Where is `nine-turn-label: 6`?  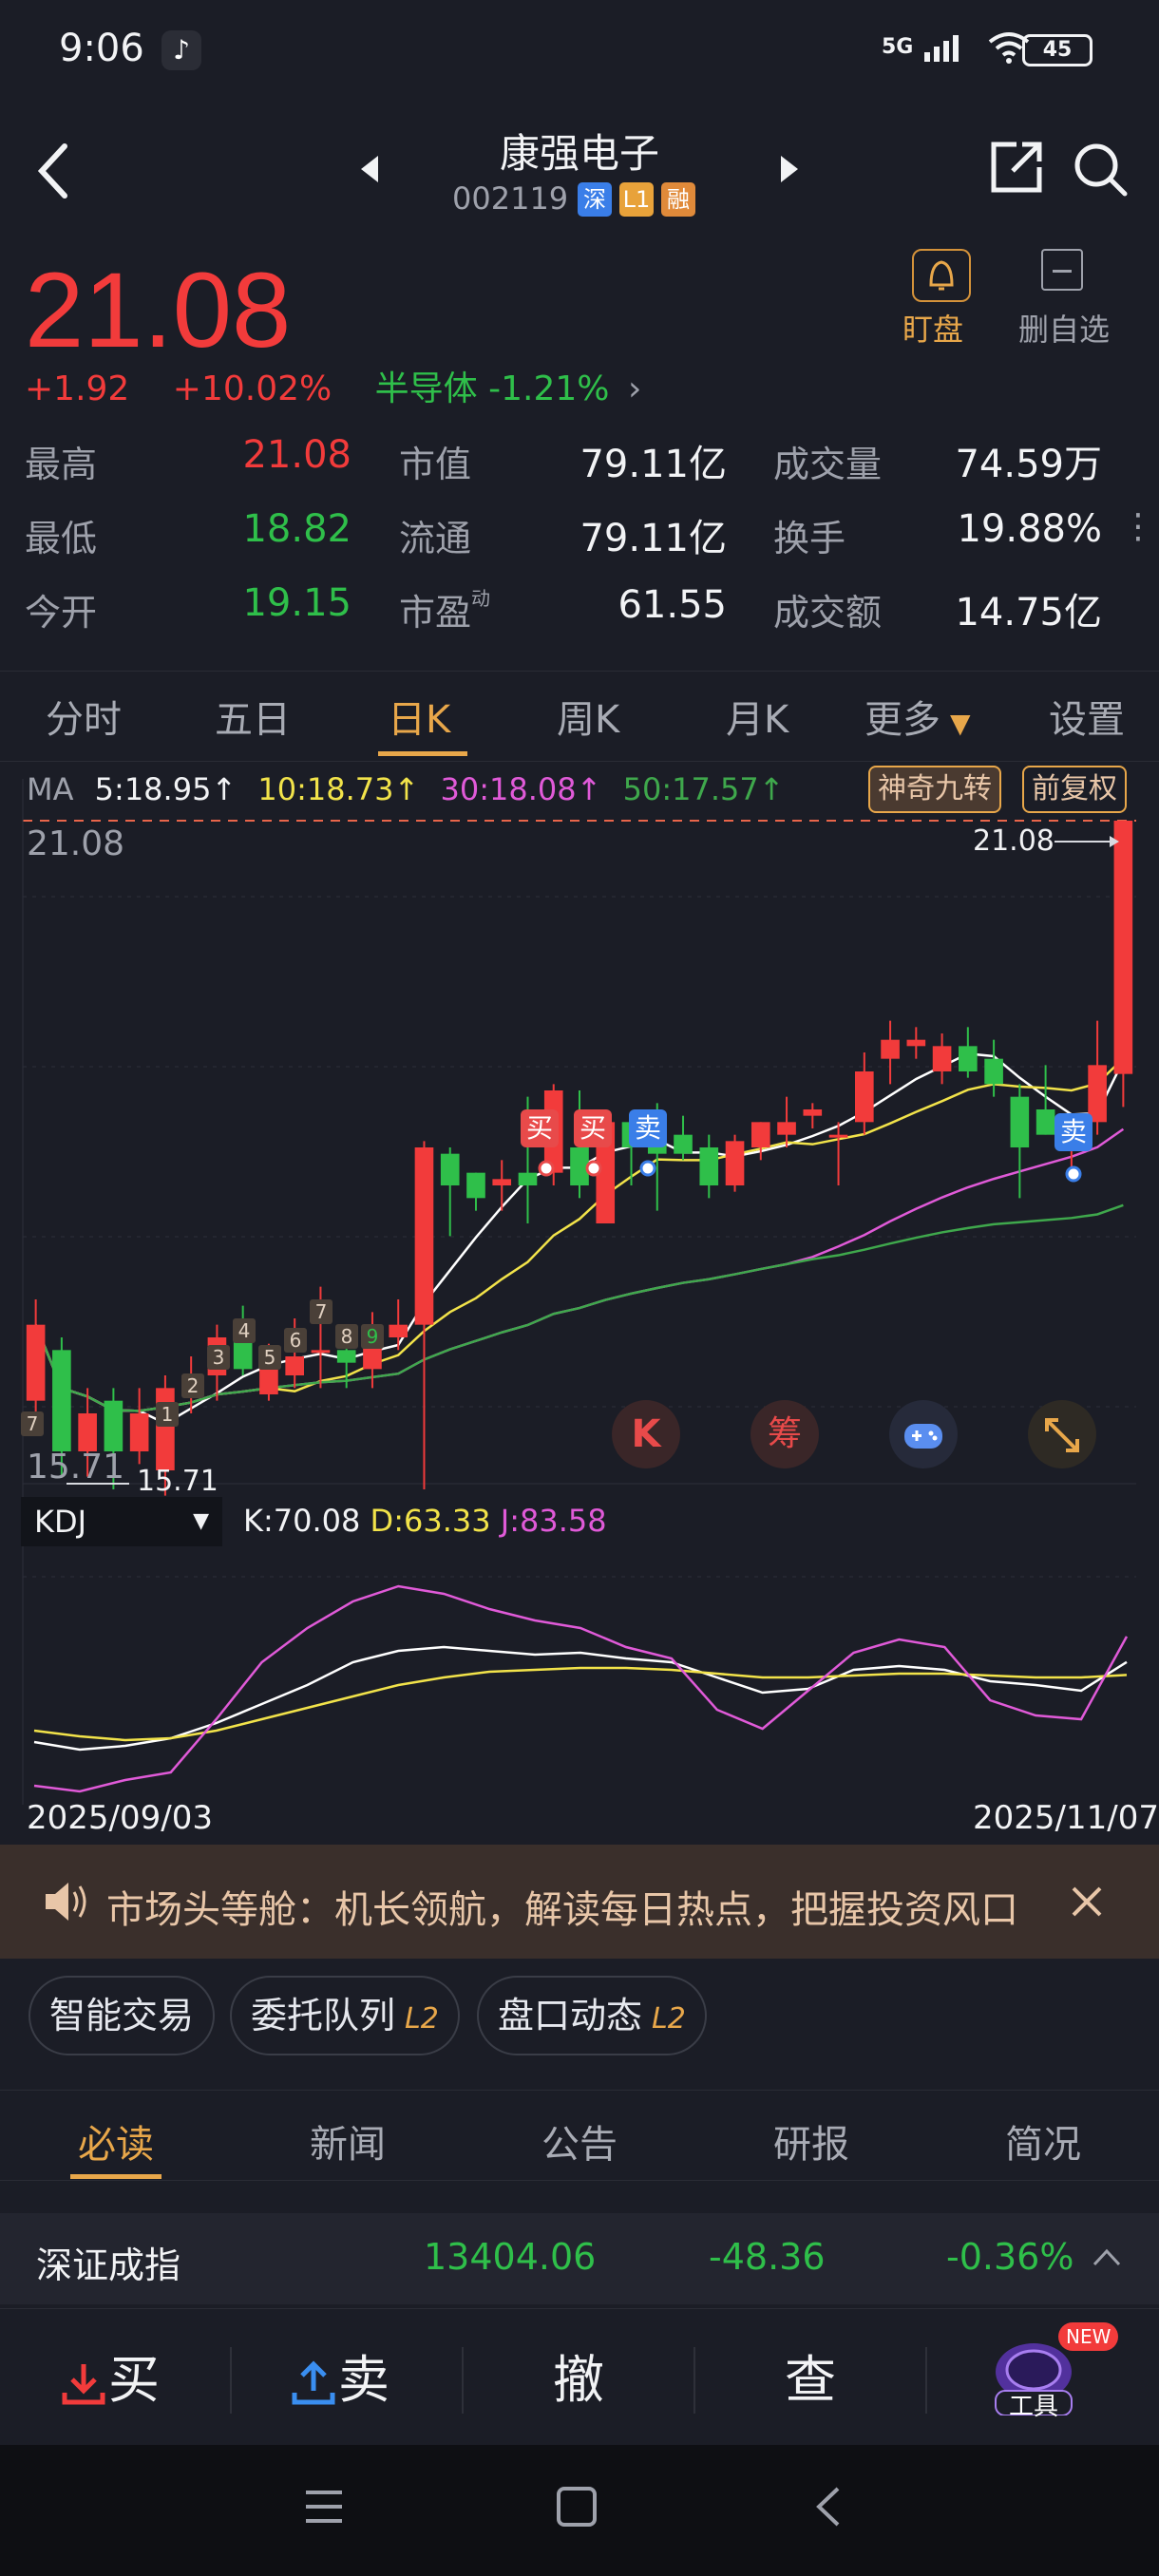 nine-turn-label: 6 is located at coordinates (296, 1340).